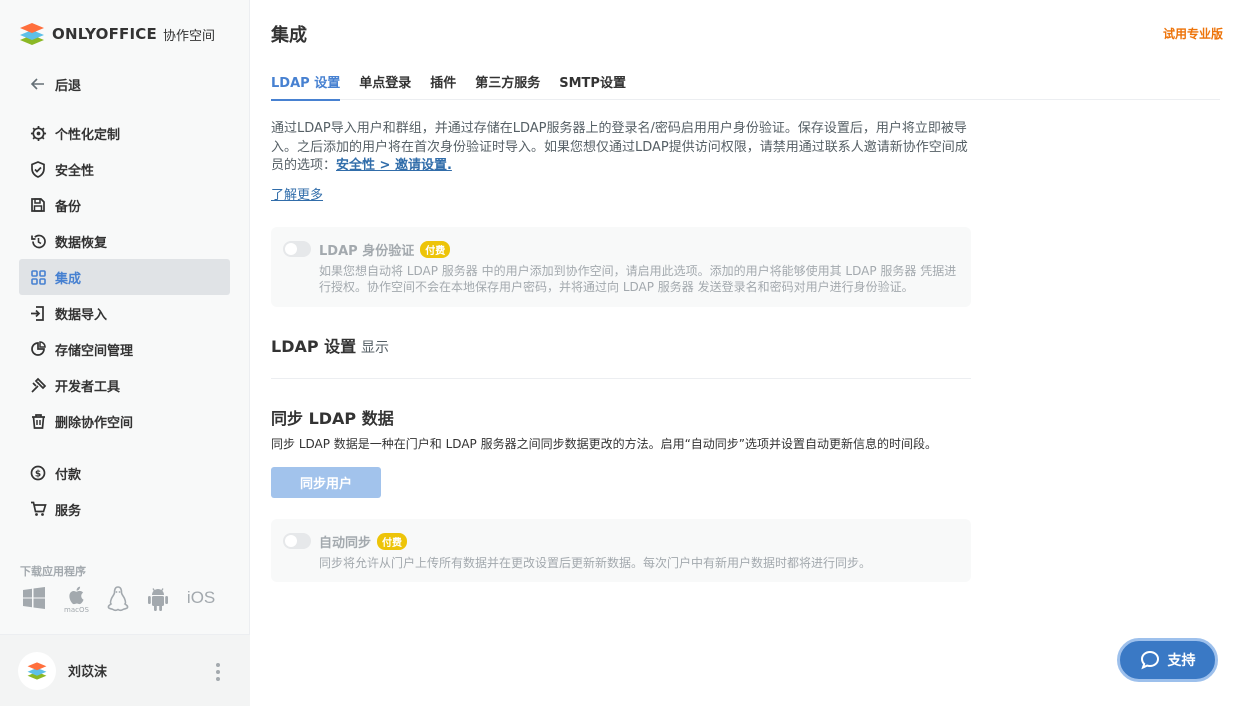  Describe the element at coordinates (124, 84) in the screenshot. I see `back-button: 后退` at that location.